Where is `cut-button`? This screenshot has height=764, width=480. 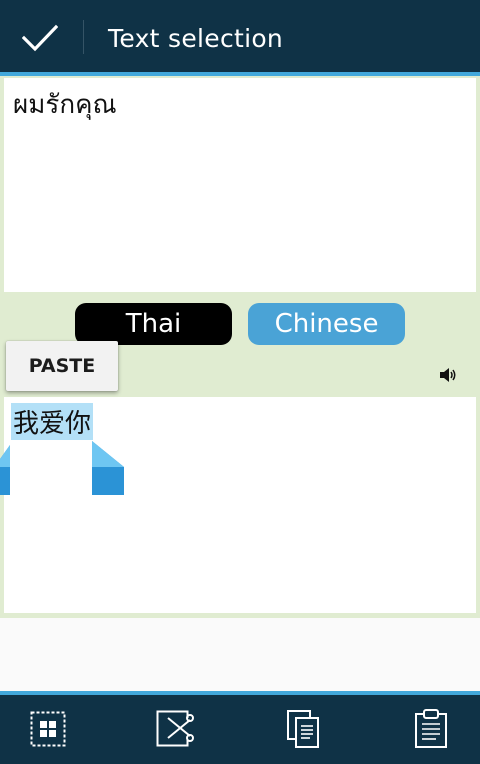 cut-button is located at coordinates (176, 729).